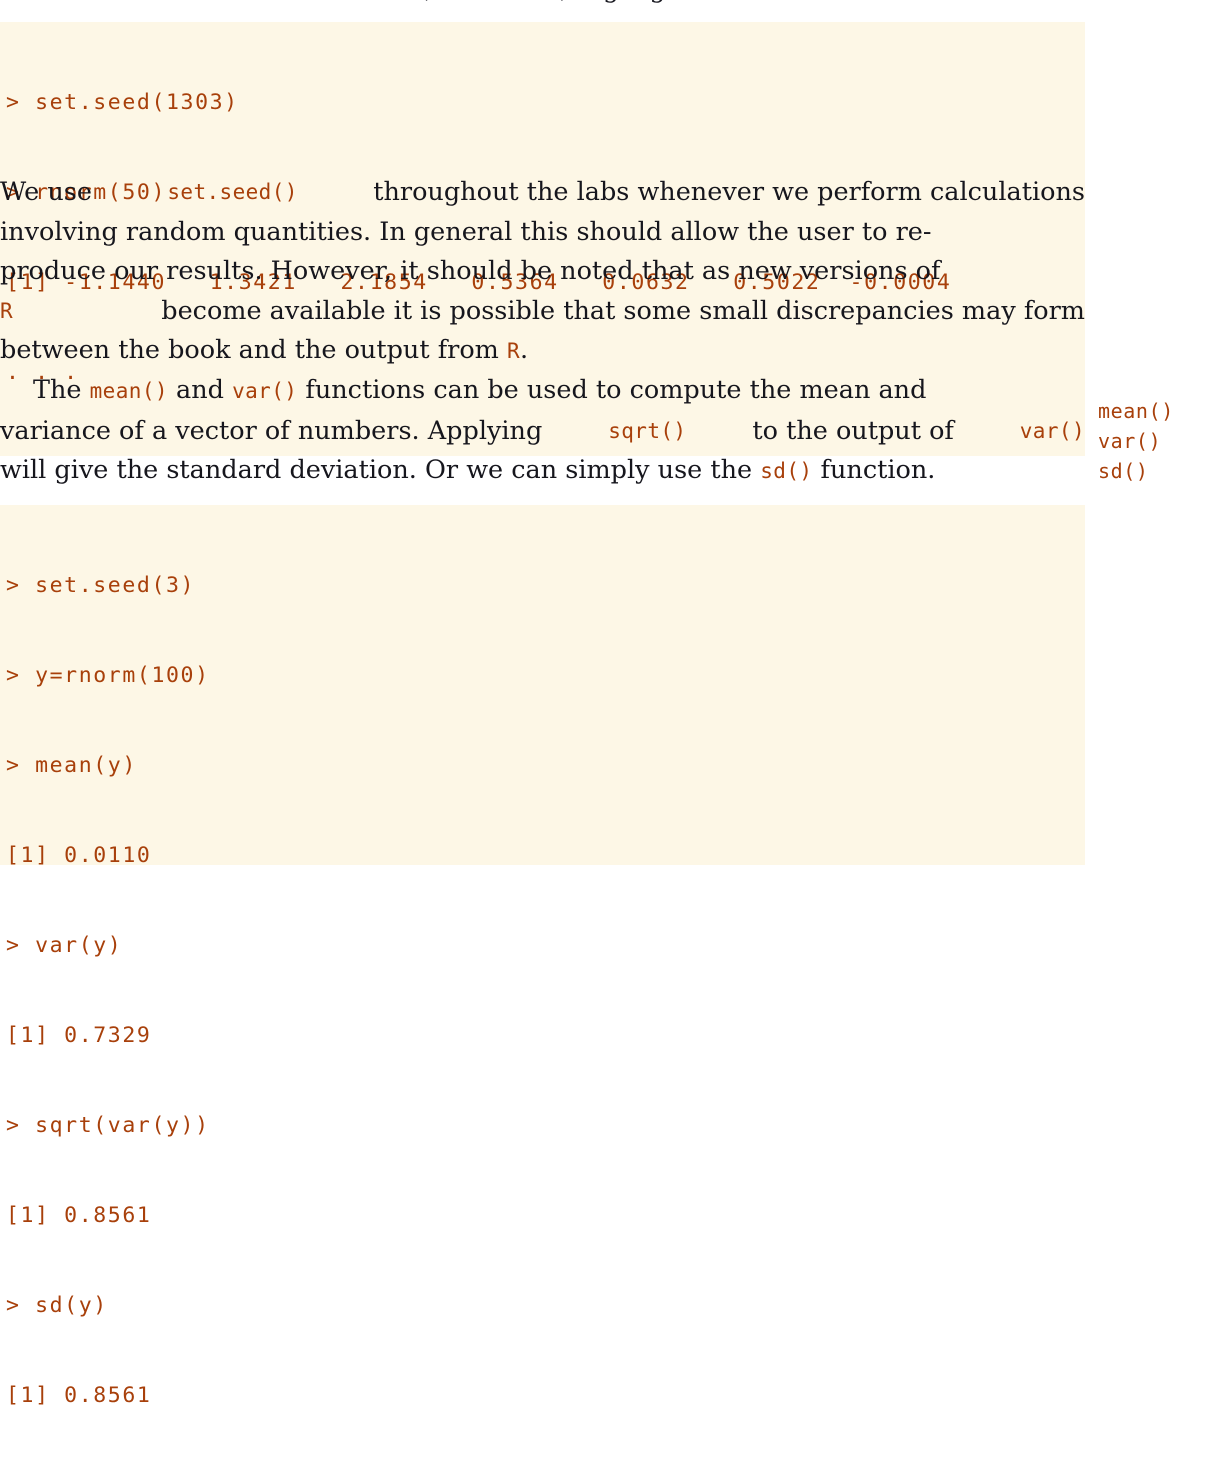  I want to click on margin-note-mean: mean(), so click(1136, 411).